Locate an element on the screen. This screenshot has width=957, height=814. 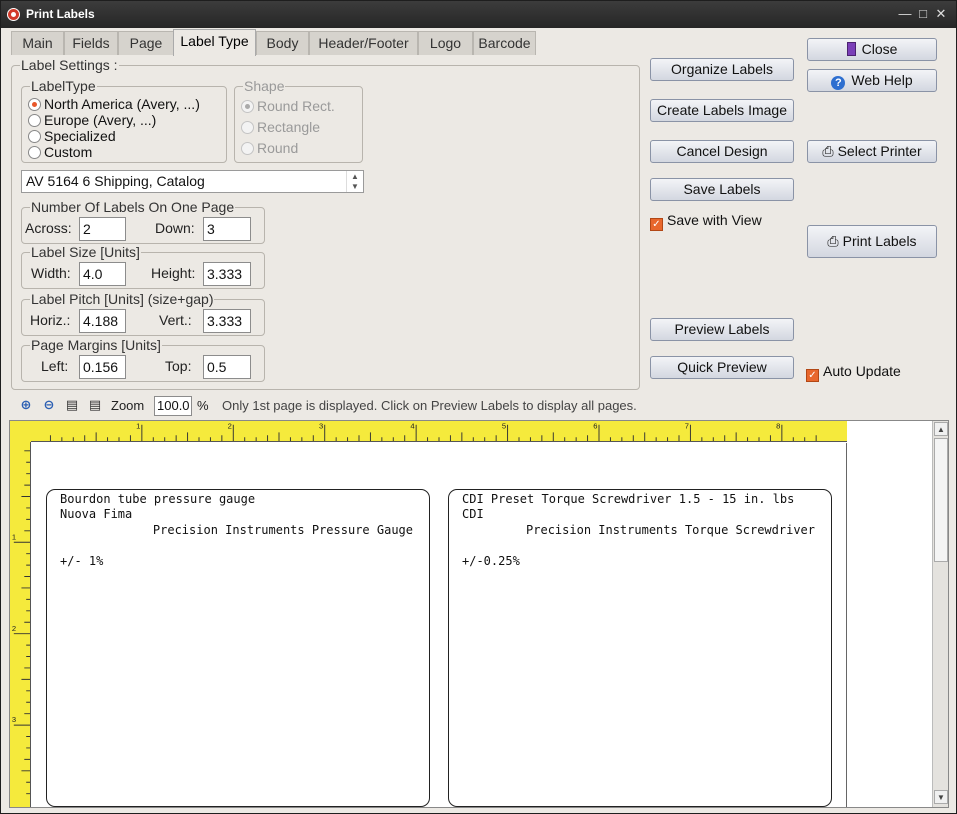
label-pitch-legend: Label Pitch [Units] (size+gap) is located at coordinates (122, 299).